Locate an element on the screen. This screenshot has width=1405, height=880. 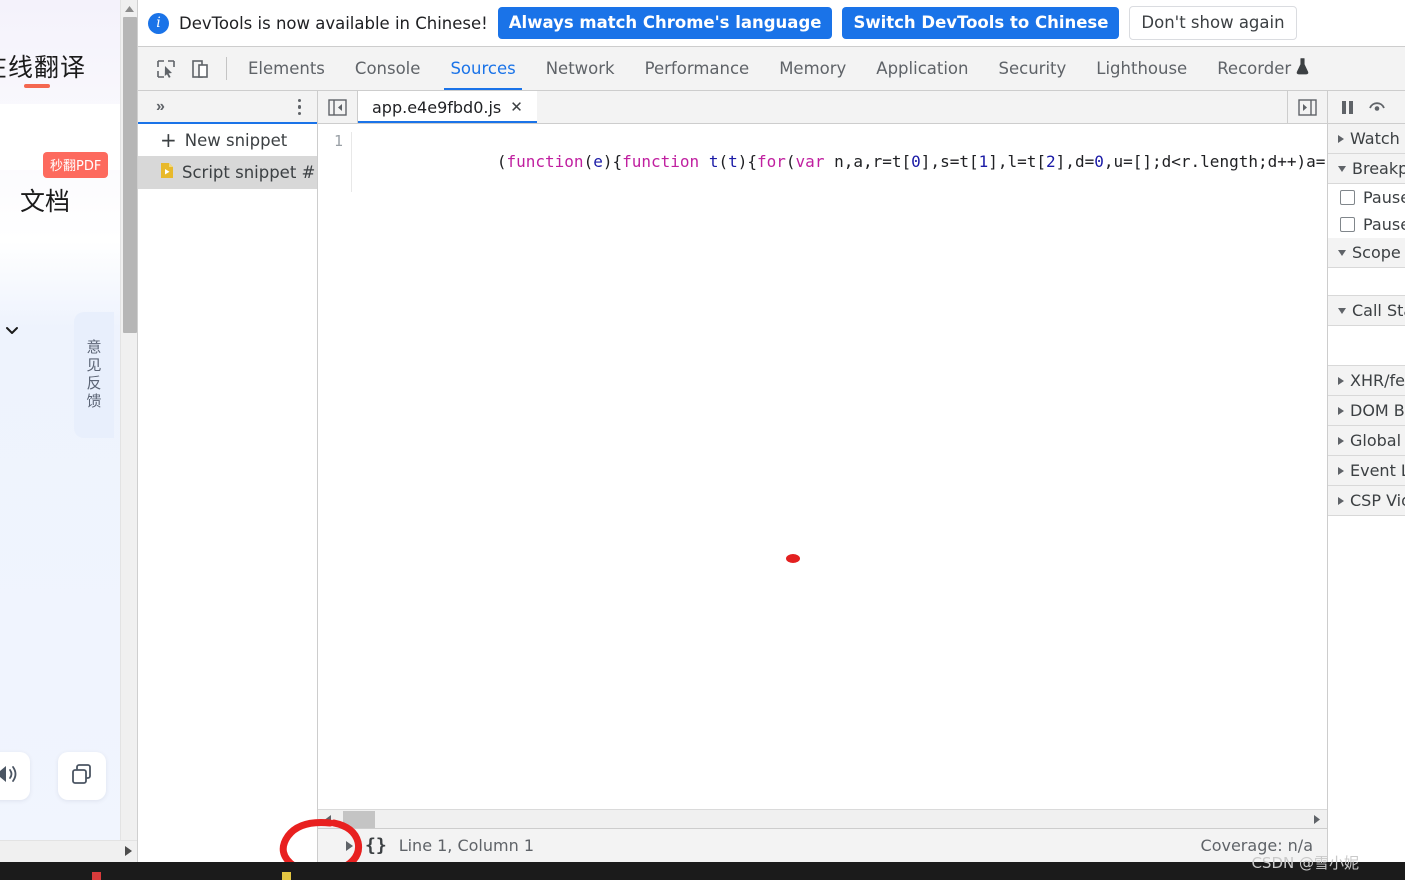
tab-label: Security is located at coordinates (1032, 68).